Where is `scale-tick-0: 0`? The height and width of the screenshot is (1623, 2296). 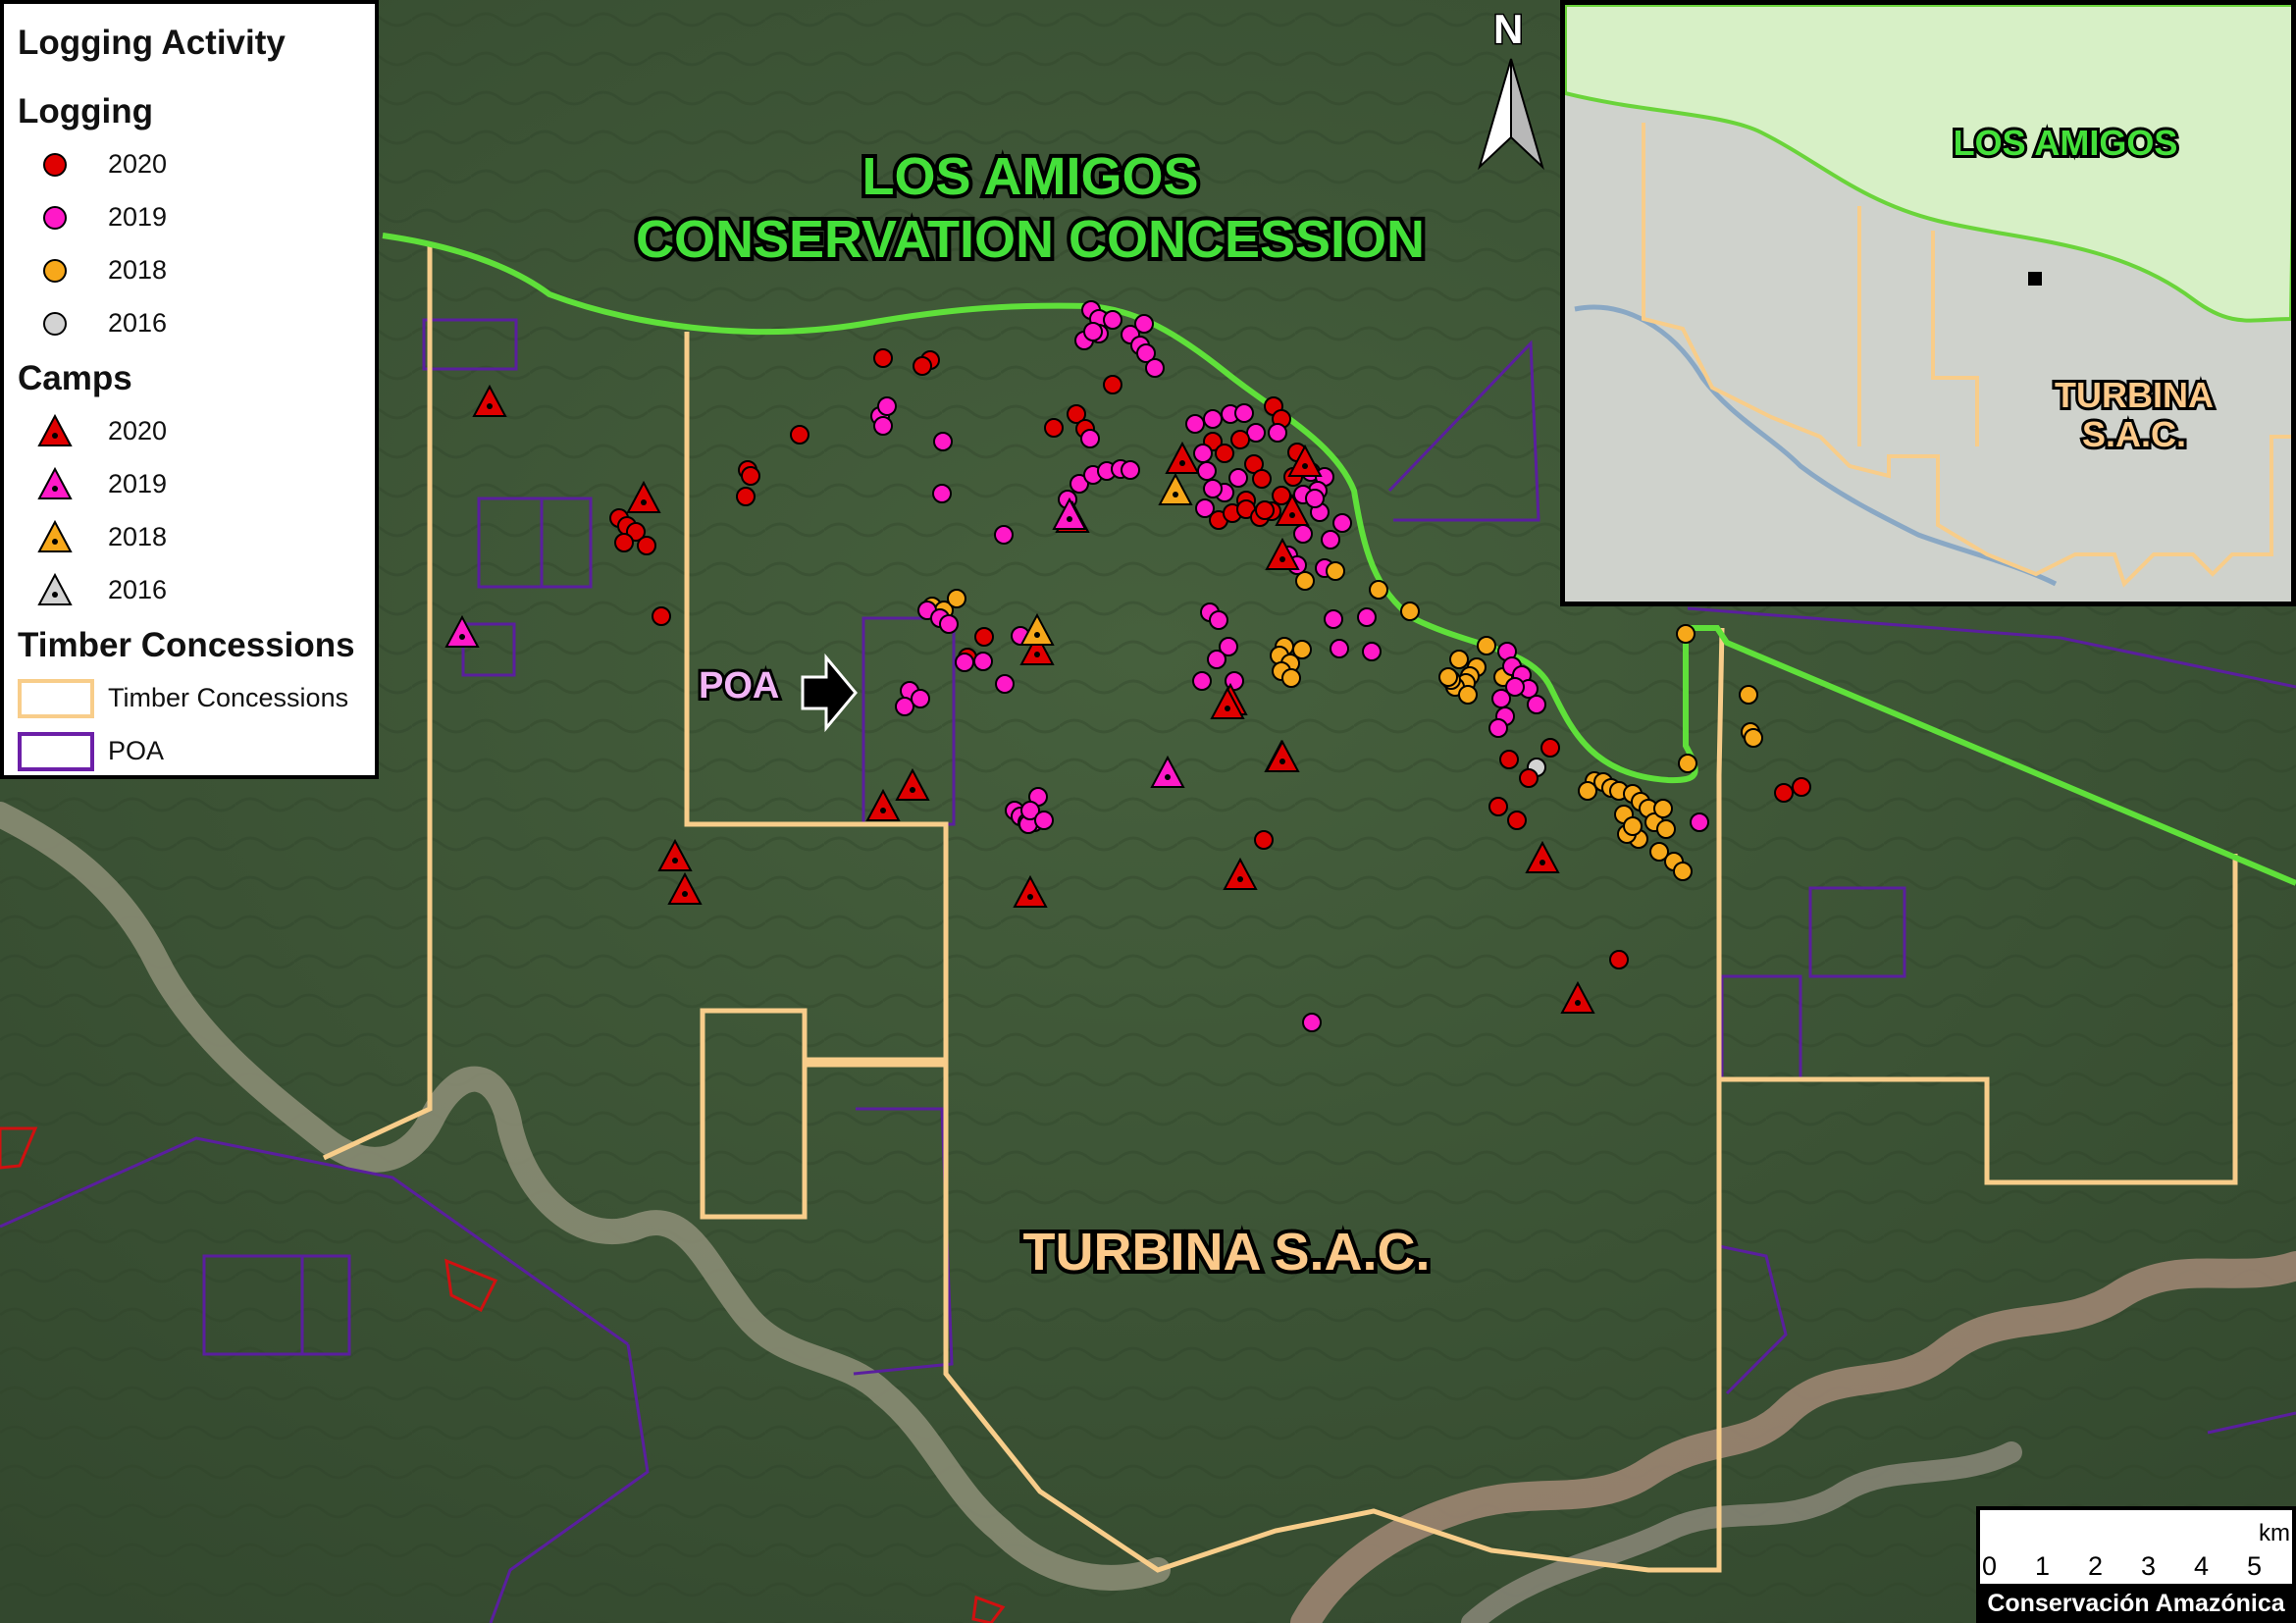
scale-tick-0: 0 is located at coordinates (1990, 1566).